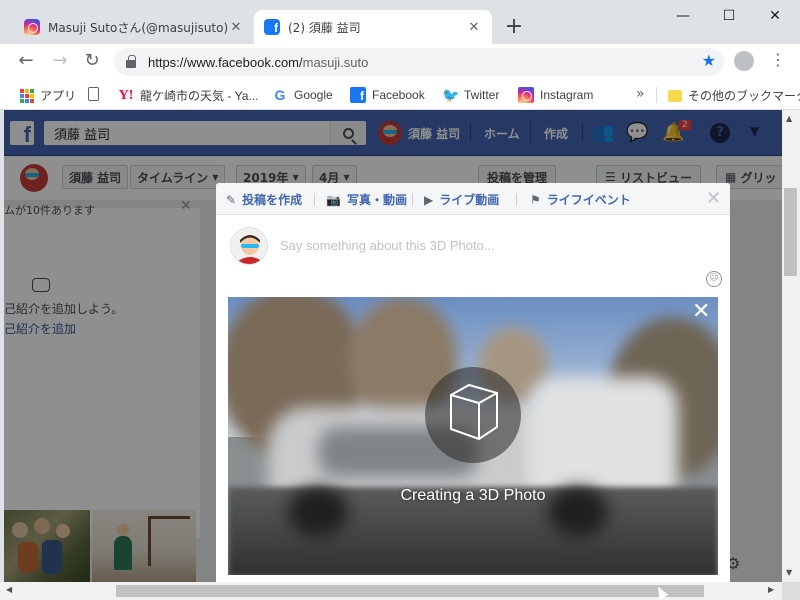  I want to click on google-icon: G, so click(280, 95).